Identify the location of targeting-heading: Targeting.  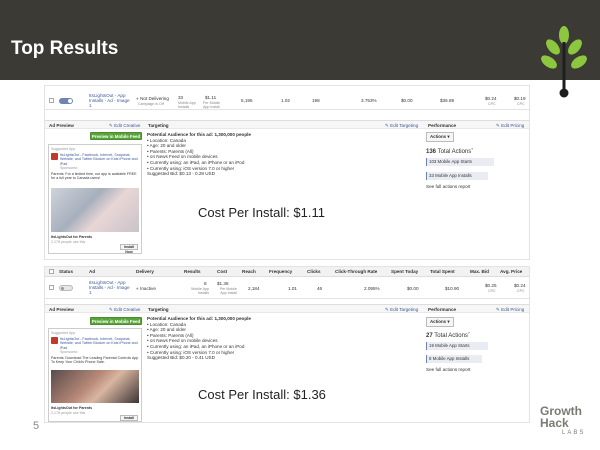
(158, 125).